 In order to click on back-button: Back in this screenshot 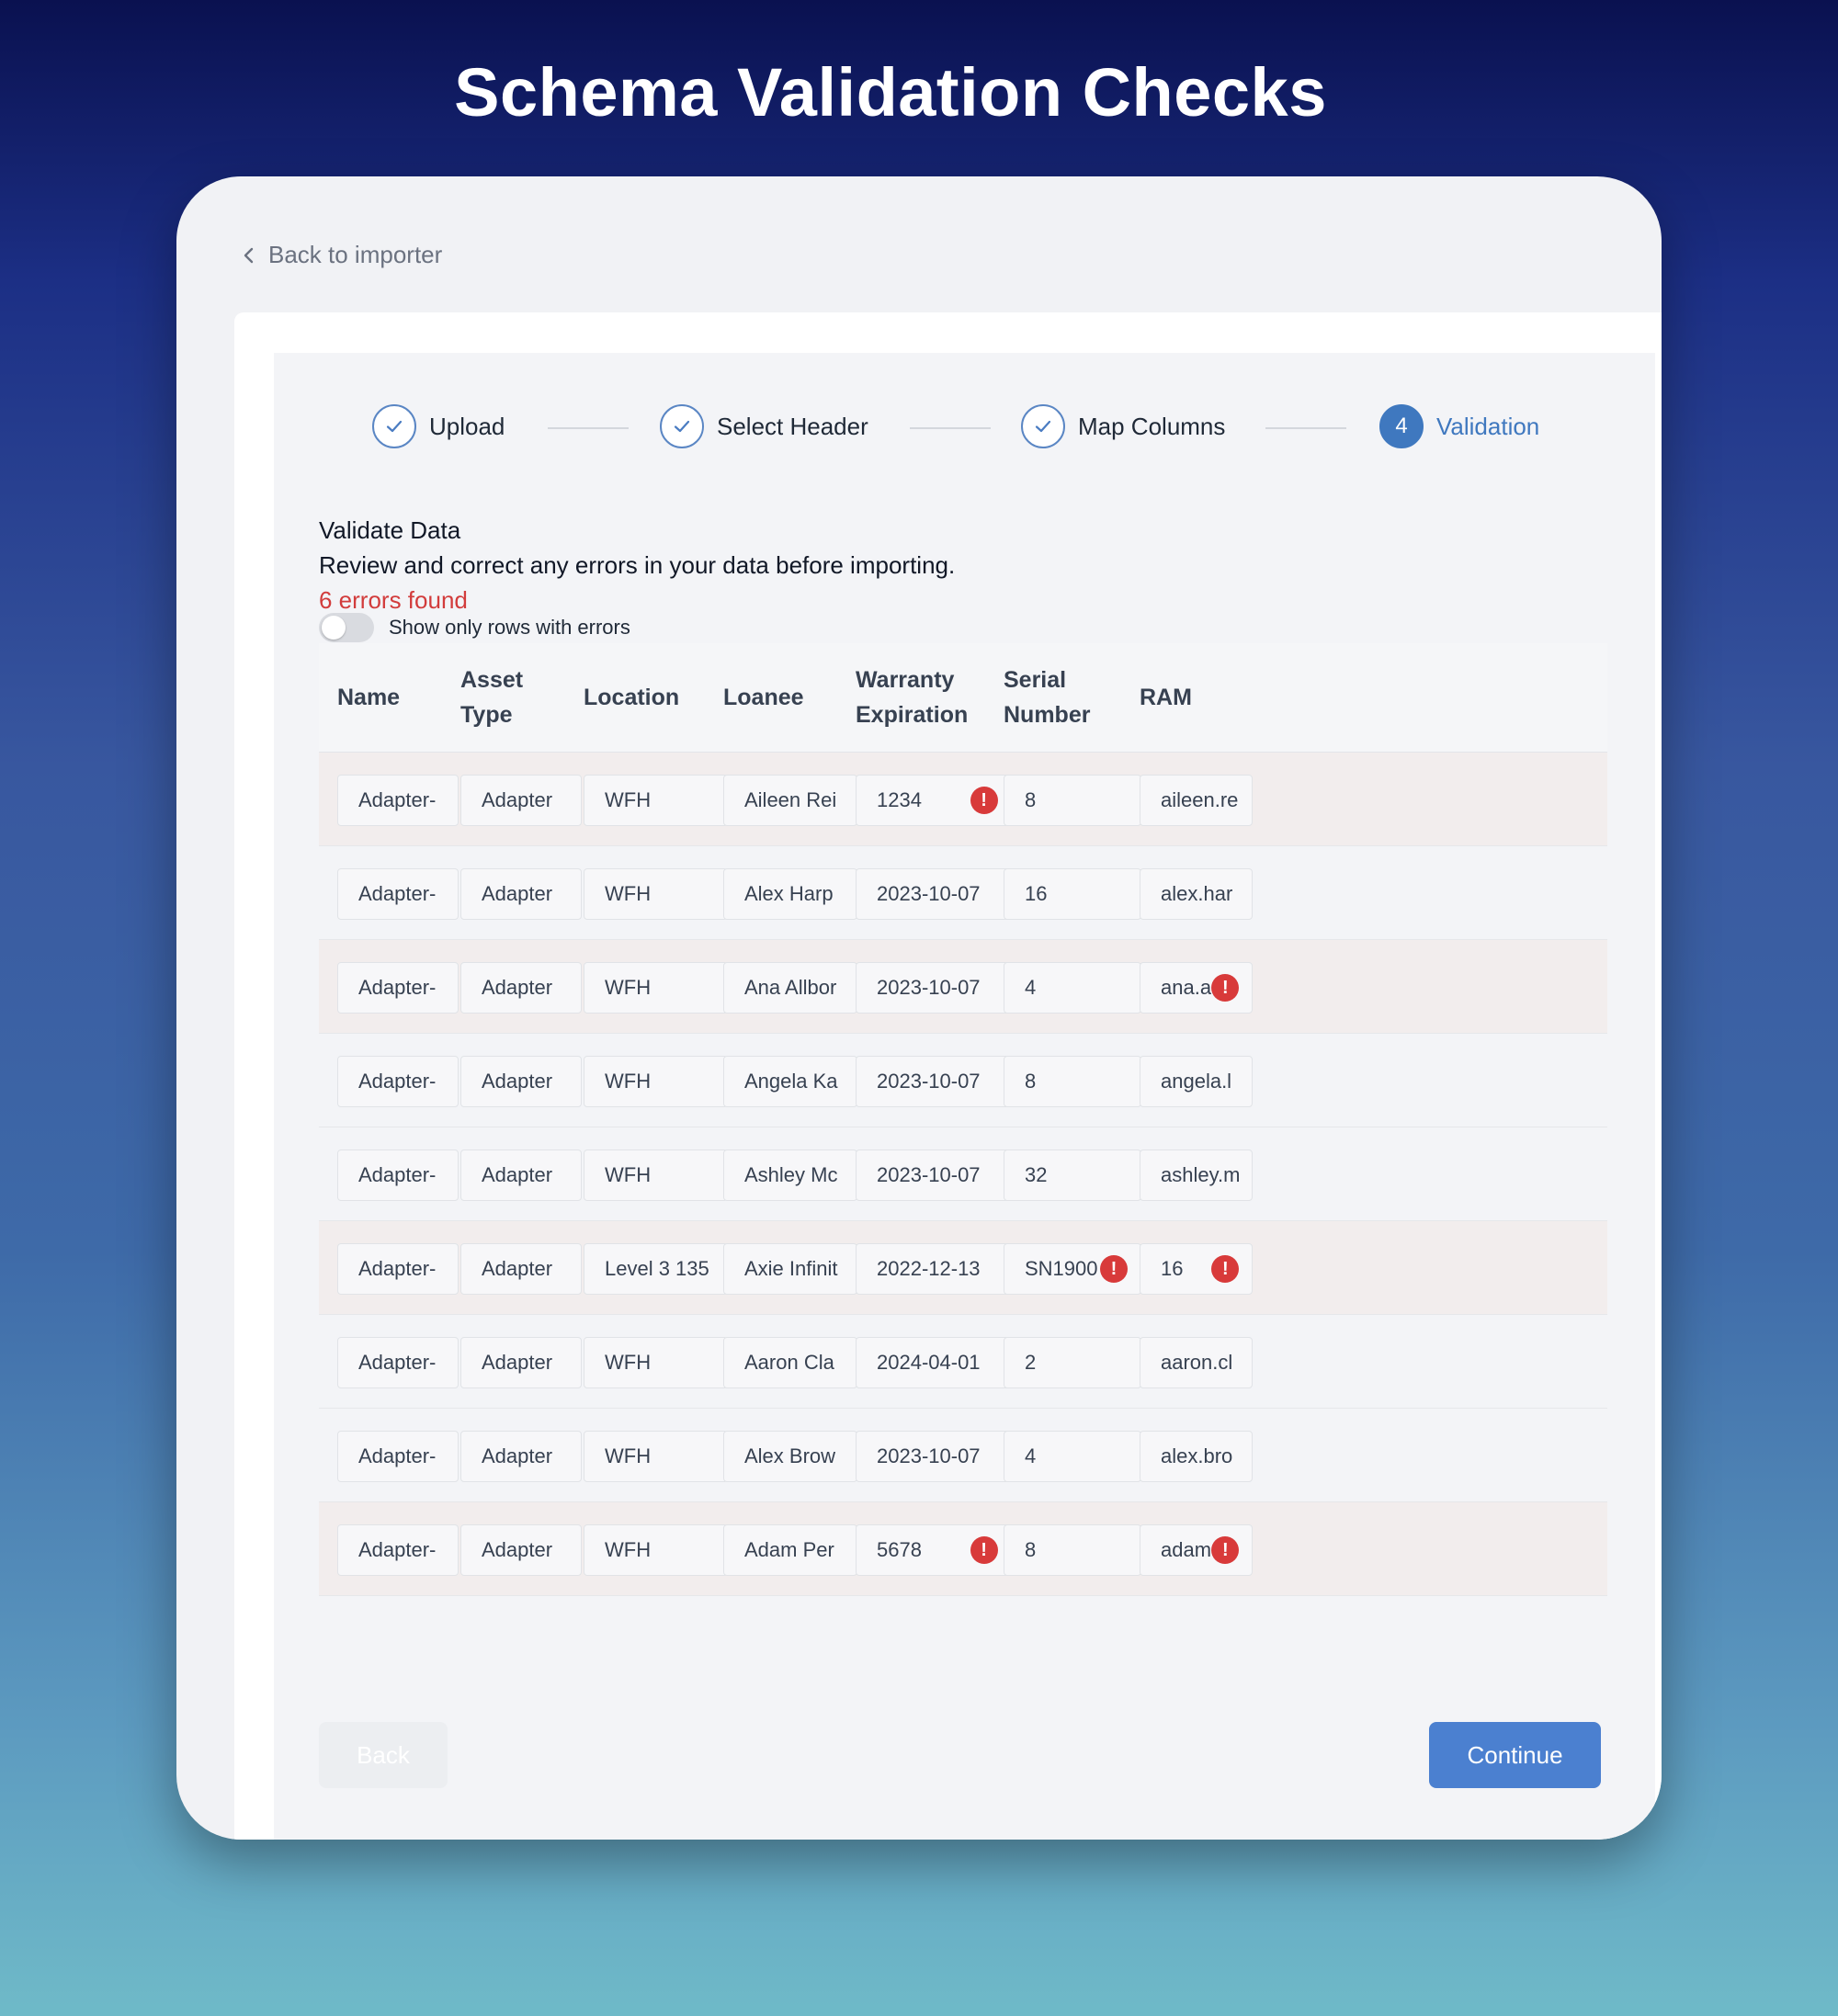, I will do `click(383, 1755)`.